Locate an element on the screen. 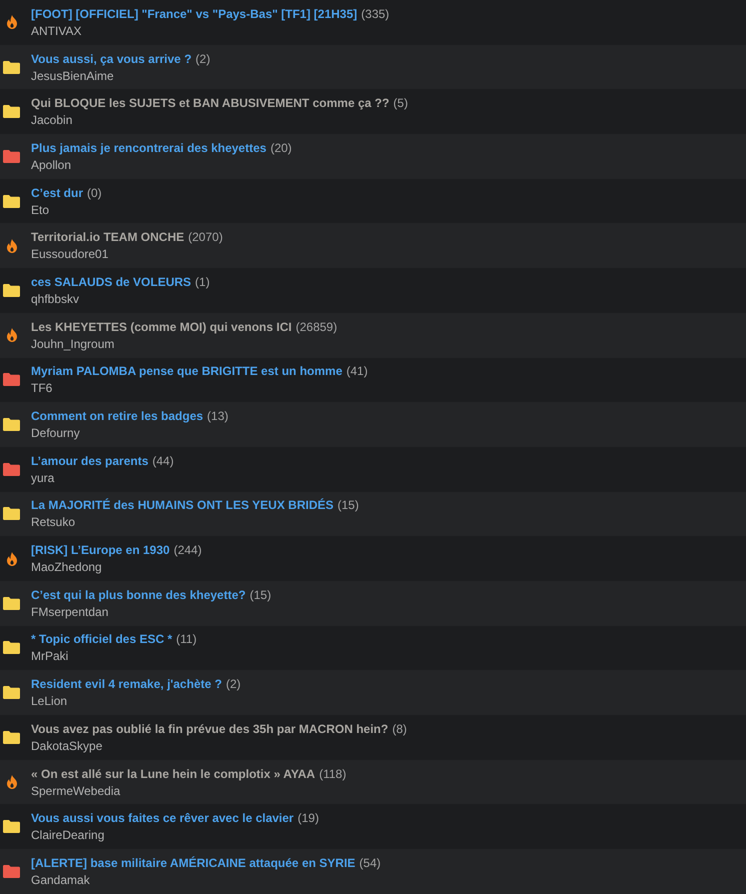 The width and height of the screenshot is (746, 894). topic-title-link: « On est allé sur la Lune hein le complotix » AYAA is located at coordinates (173, 773).